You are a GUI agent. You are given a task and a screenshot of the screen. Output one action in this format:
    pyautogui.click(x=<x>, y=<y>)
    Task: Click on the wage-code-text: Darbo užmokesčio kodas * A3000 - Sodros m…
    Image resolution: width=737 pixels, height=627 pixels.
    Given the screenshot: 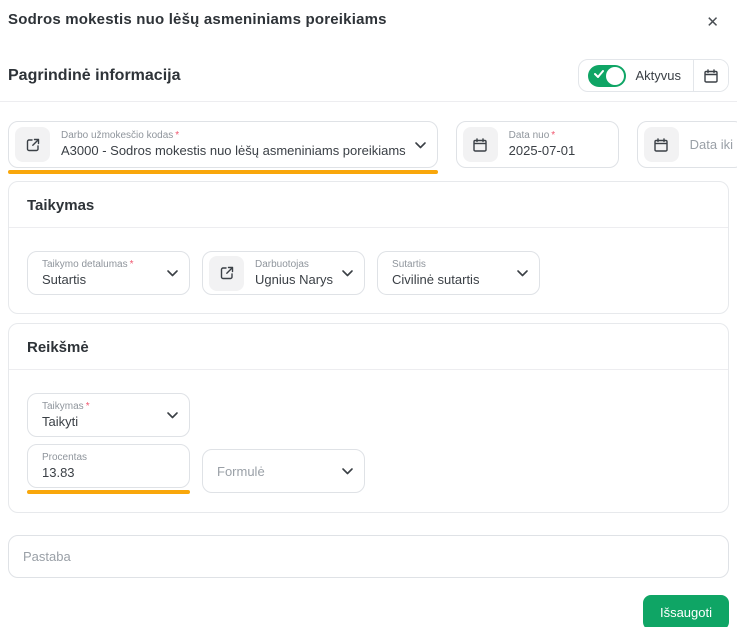 What is the action you would take?
    pyautogui.click(x=233, y=144)
    